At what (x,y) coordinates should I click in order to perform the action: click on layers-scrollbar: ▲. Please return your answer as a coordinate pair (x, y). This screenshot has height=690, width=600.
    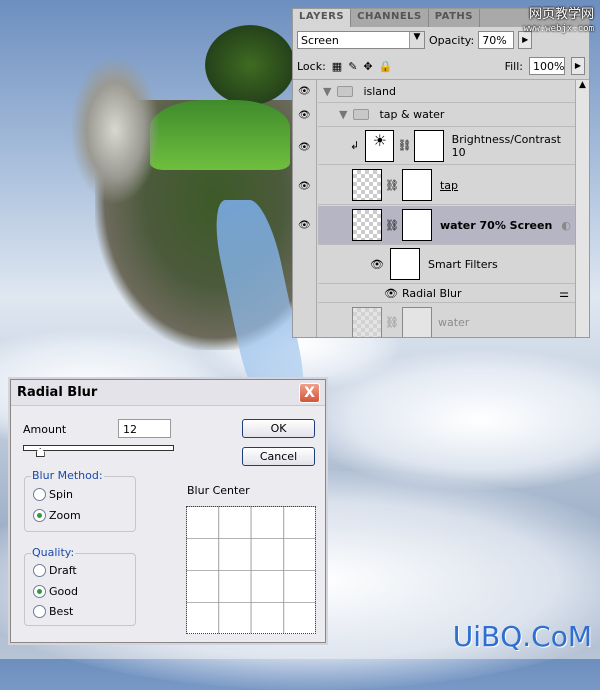
    Looking at the image, I should click on (582, 208).